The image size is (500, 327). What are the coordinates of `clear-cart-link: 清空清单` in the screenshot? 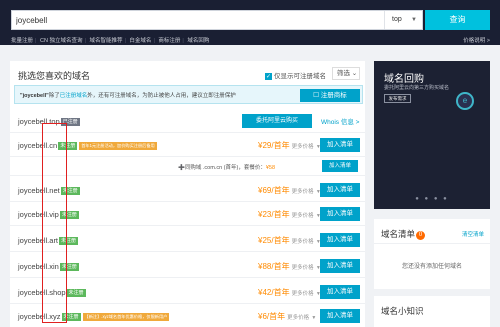 It's located at (473, 234).